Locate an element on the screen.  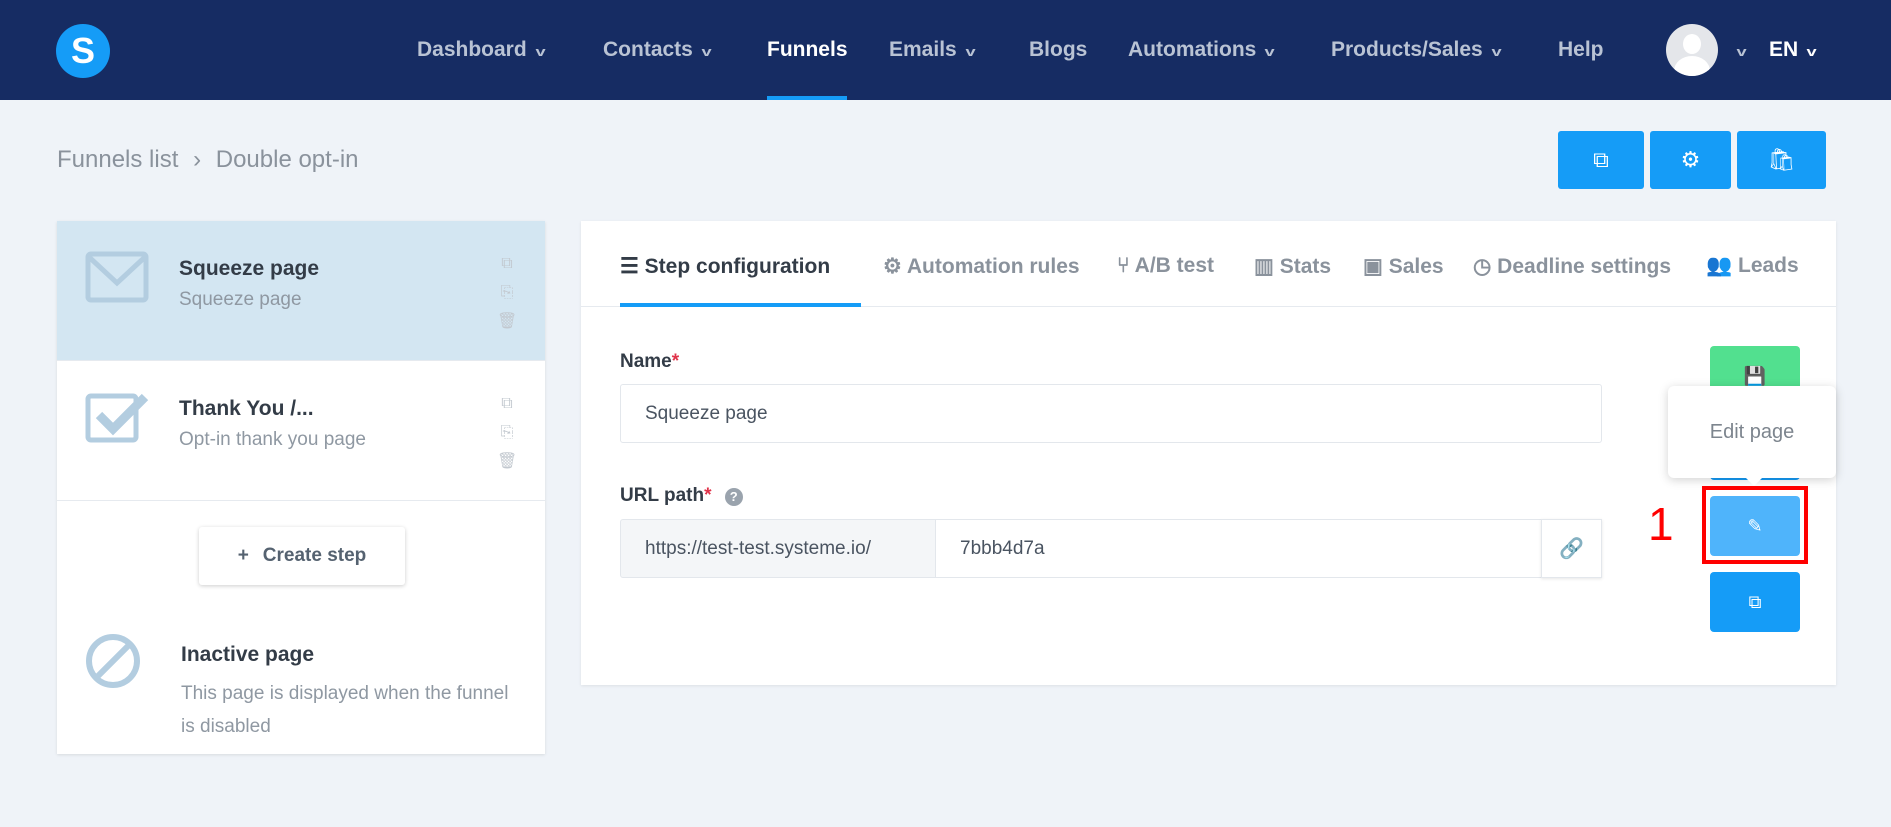
create-step-label: Create step is located at coordinates (314, 555).